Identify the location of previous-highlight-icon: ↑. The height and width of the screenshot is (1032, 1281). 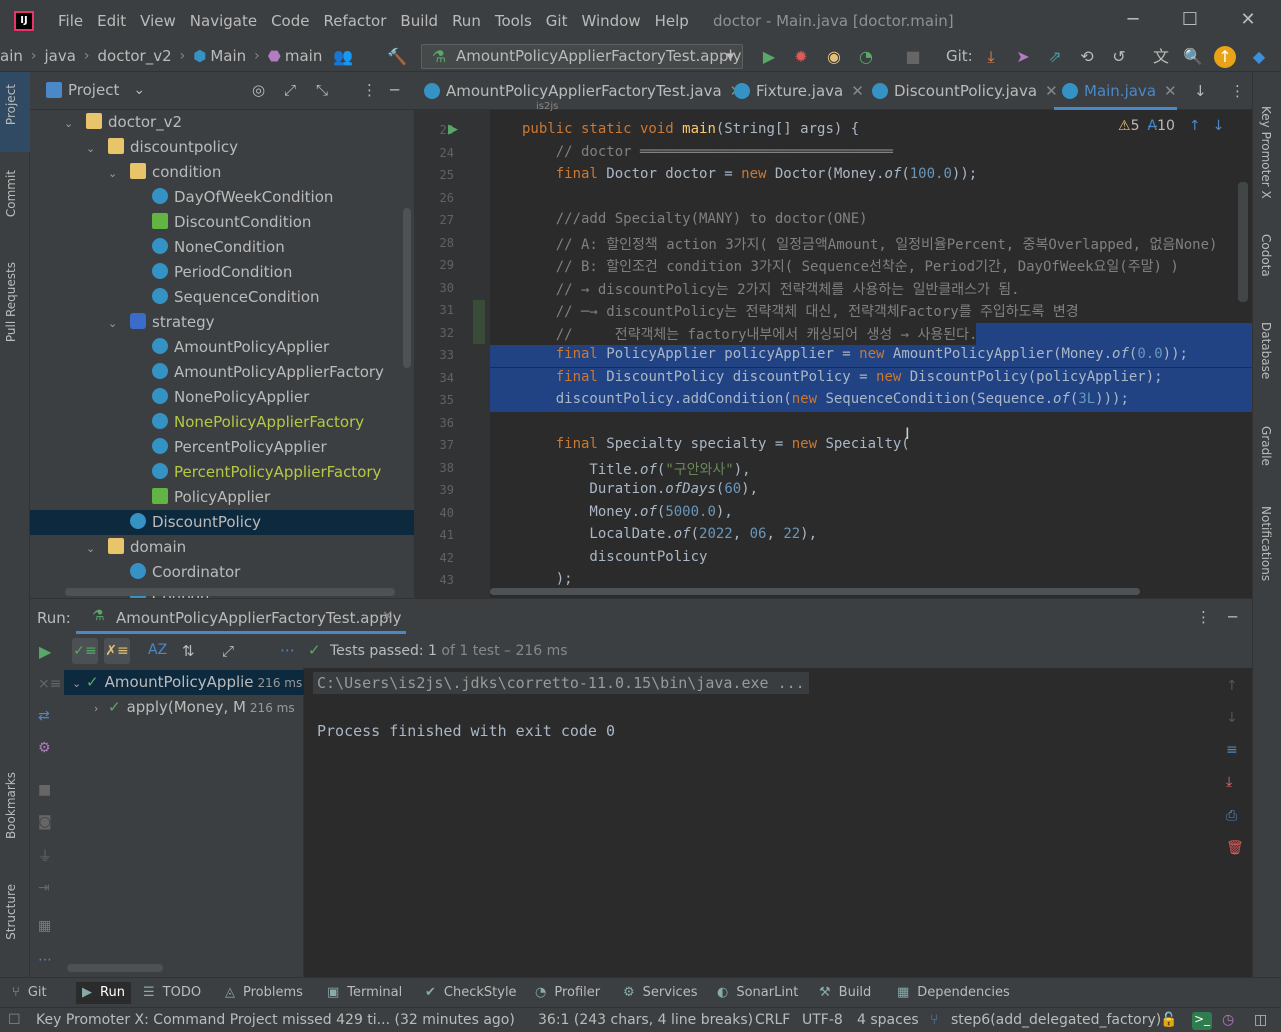
(1195, 126).